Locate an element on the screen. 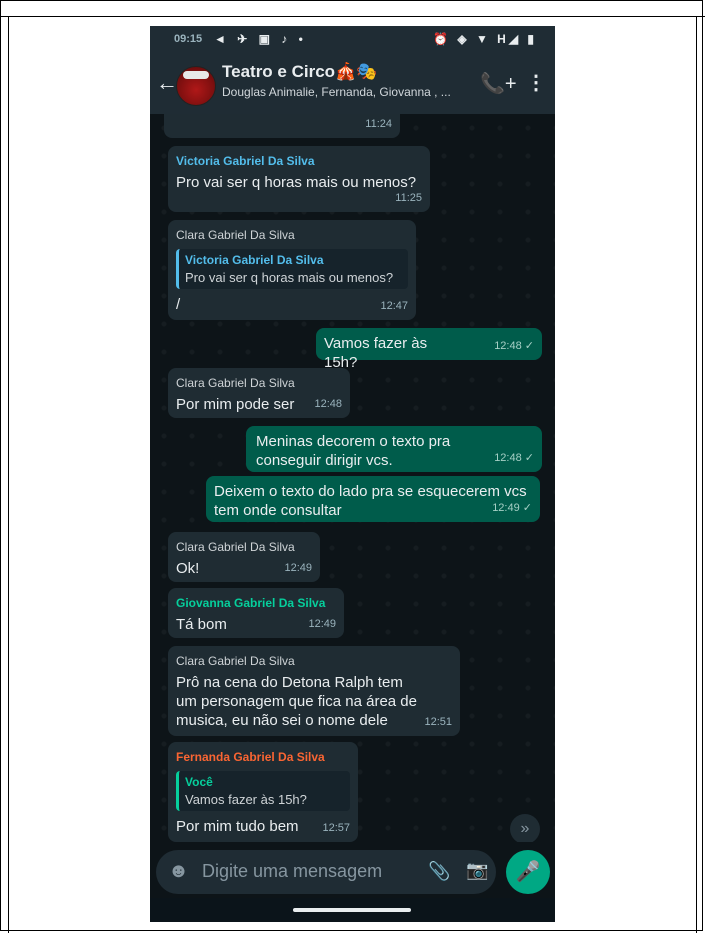 This screenshot has width=705, height=933. status-bar: 09:15 ◄ ✈ ▣ ♪ • ⏰ ◈ ▼ H◢ ▮ is located at coordinates (352, 41).